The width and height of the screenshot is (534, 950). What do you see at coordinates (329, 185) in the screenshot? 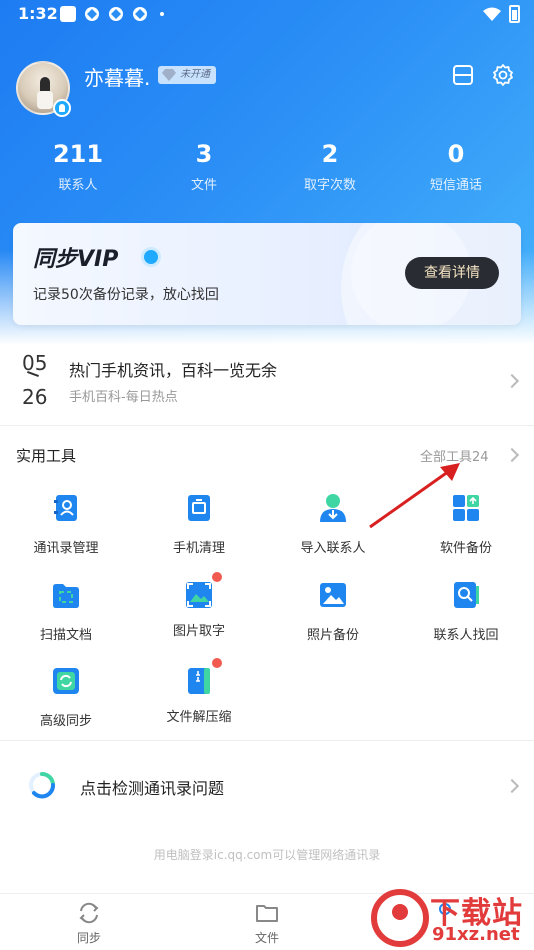
I see `stat-label: 取字次数` at bounding box center [329, 185].